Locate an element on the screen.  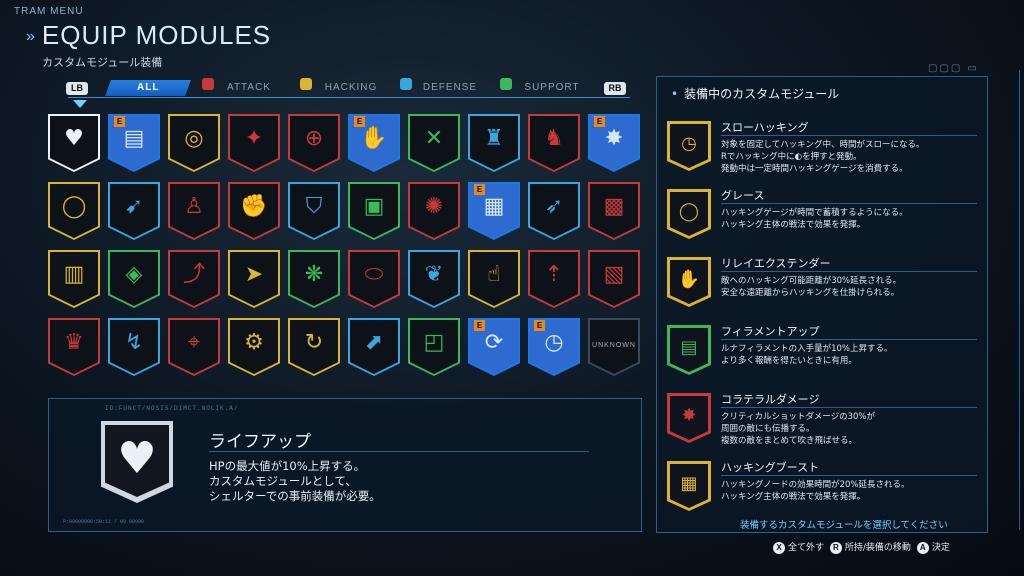
module-slot-heart-plus: ♥ is located at coordinates (74, 143).